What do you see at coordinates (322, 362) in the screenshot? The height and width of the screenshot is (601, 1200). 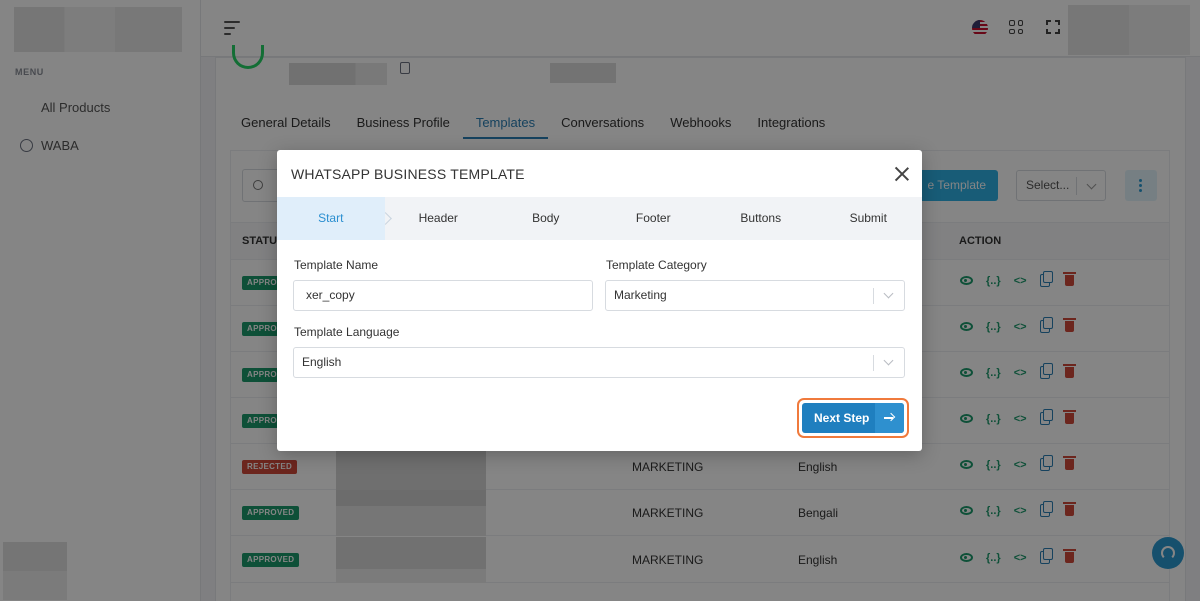 I see `template-language-value: English` at bounding box center [322, 362].